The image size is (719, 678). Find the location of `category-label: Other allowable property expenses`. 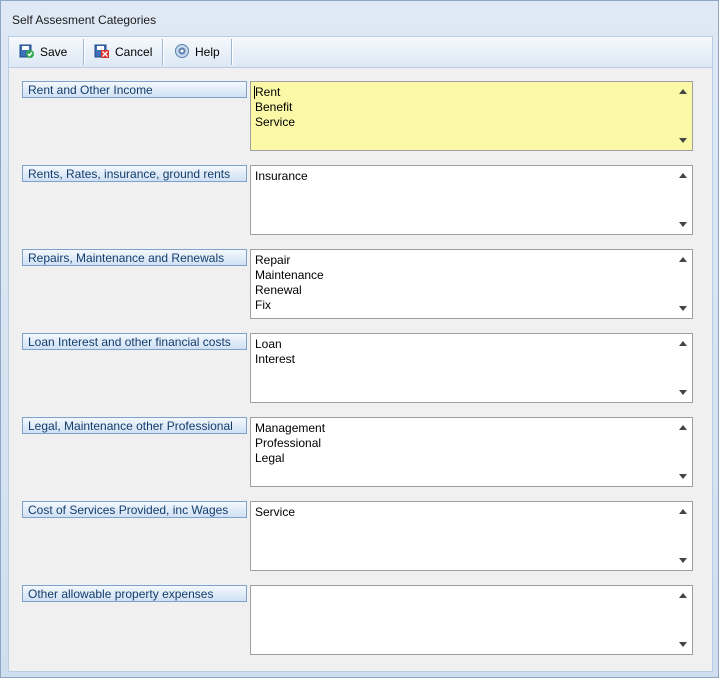

category-label: Other allowable property expenses is located at coordinates (134, 593).